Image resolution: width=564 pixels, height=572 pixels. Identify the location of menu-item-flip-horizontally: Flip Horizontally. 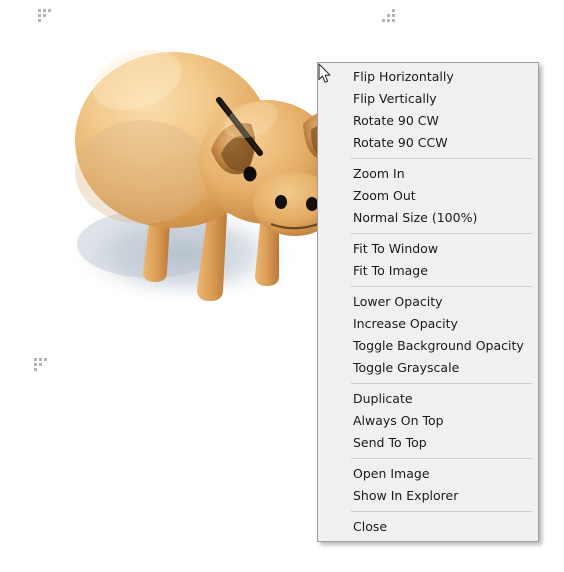
(428, 77).